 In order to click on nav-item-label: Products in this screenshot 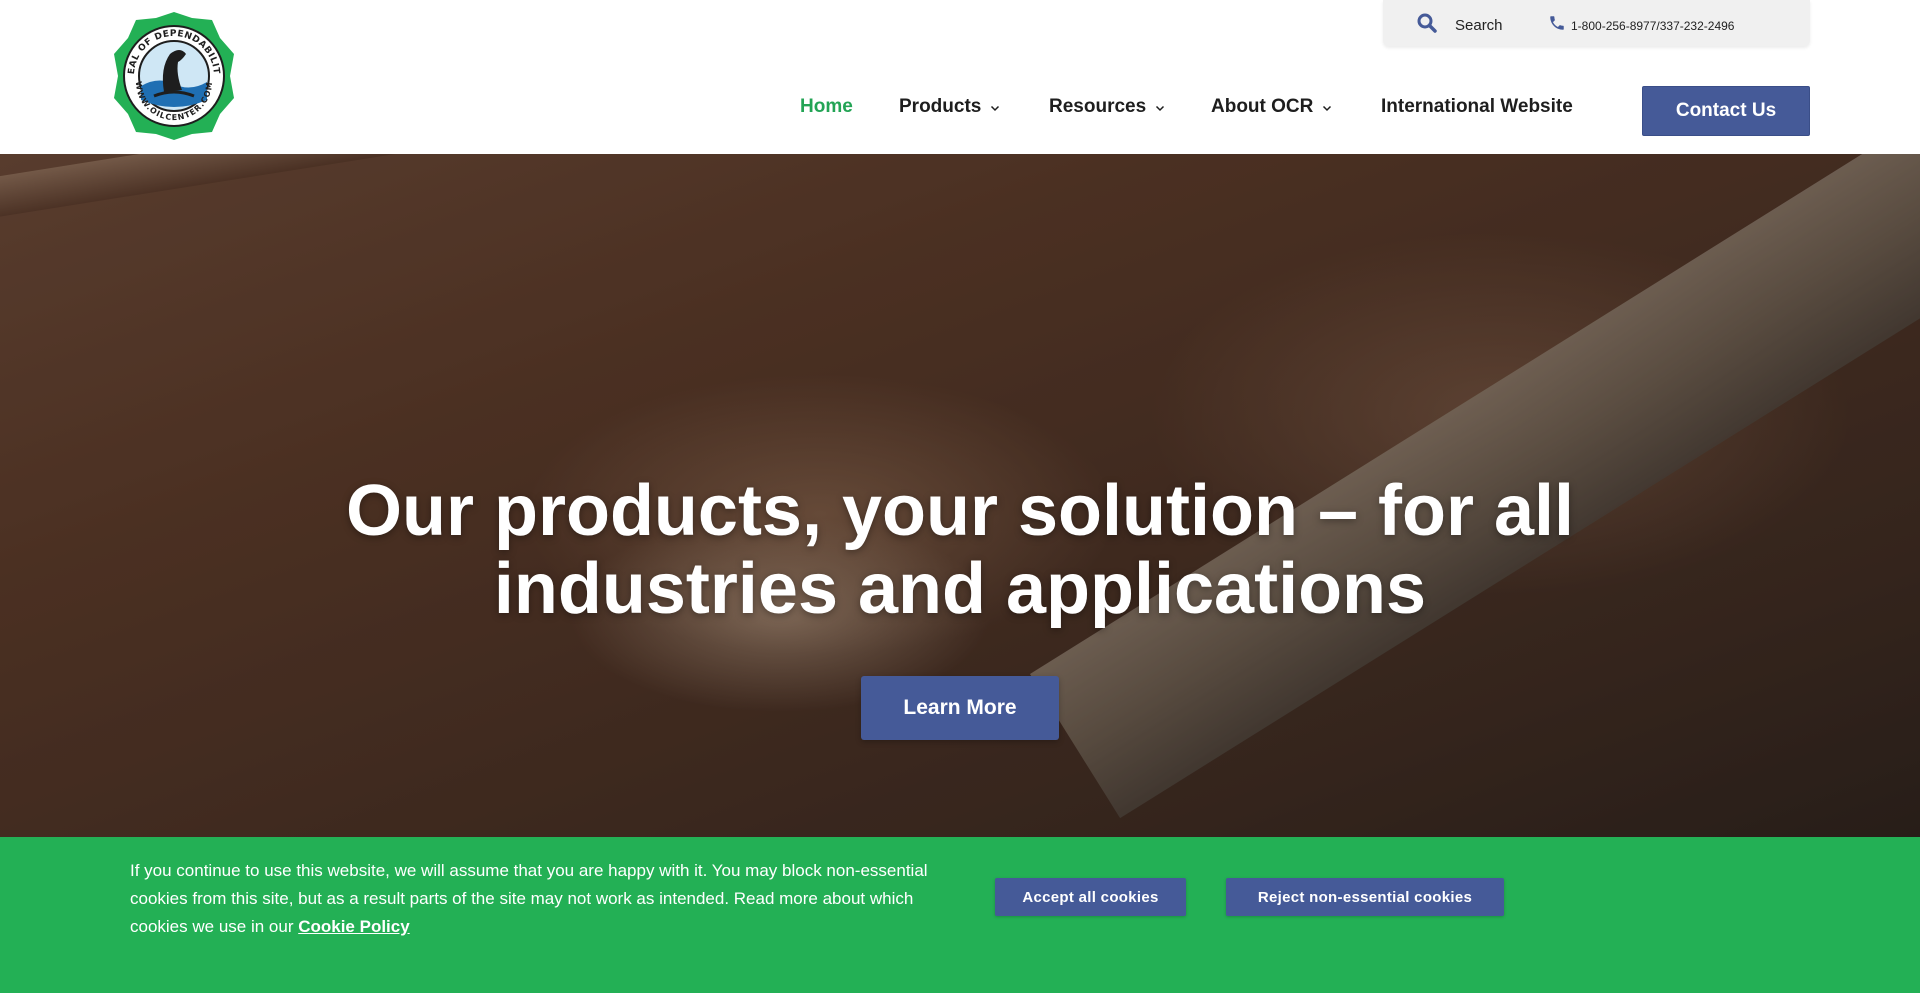, I will do `click(940, 106)`.